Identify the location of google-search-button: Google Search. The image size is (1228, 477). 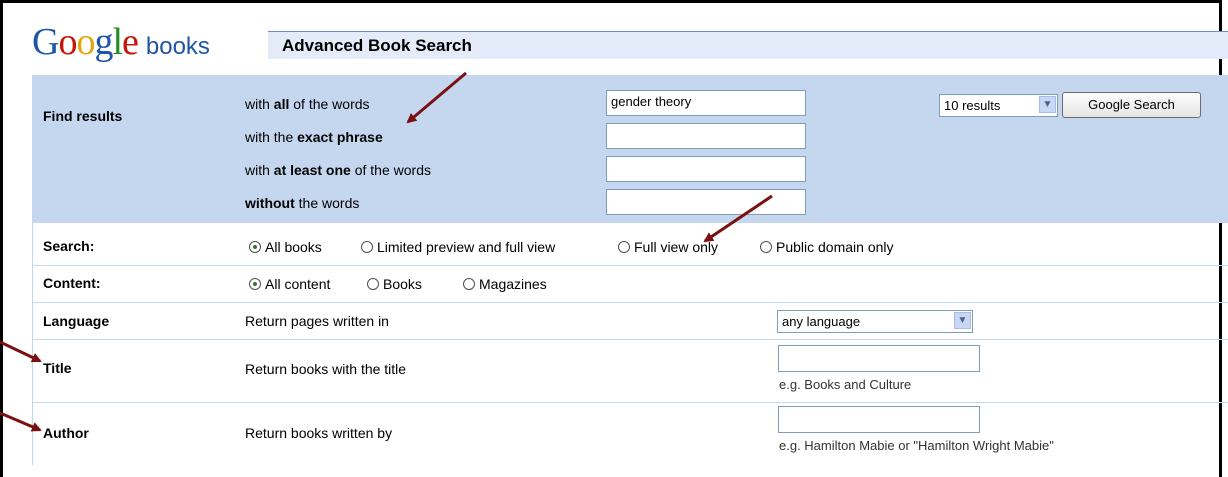
(1131, 105).